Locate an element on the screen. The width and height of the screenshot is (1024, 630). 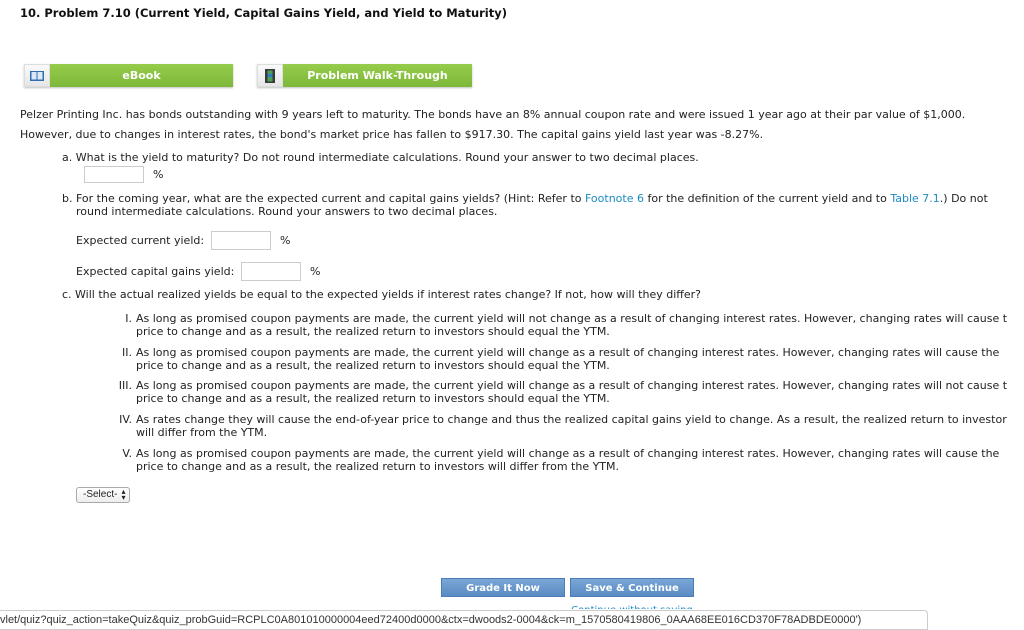
ebook-button: eBook is located at coordinates (128, 75).